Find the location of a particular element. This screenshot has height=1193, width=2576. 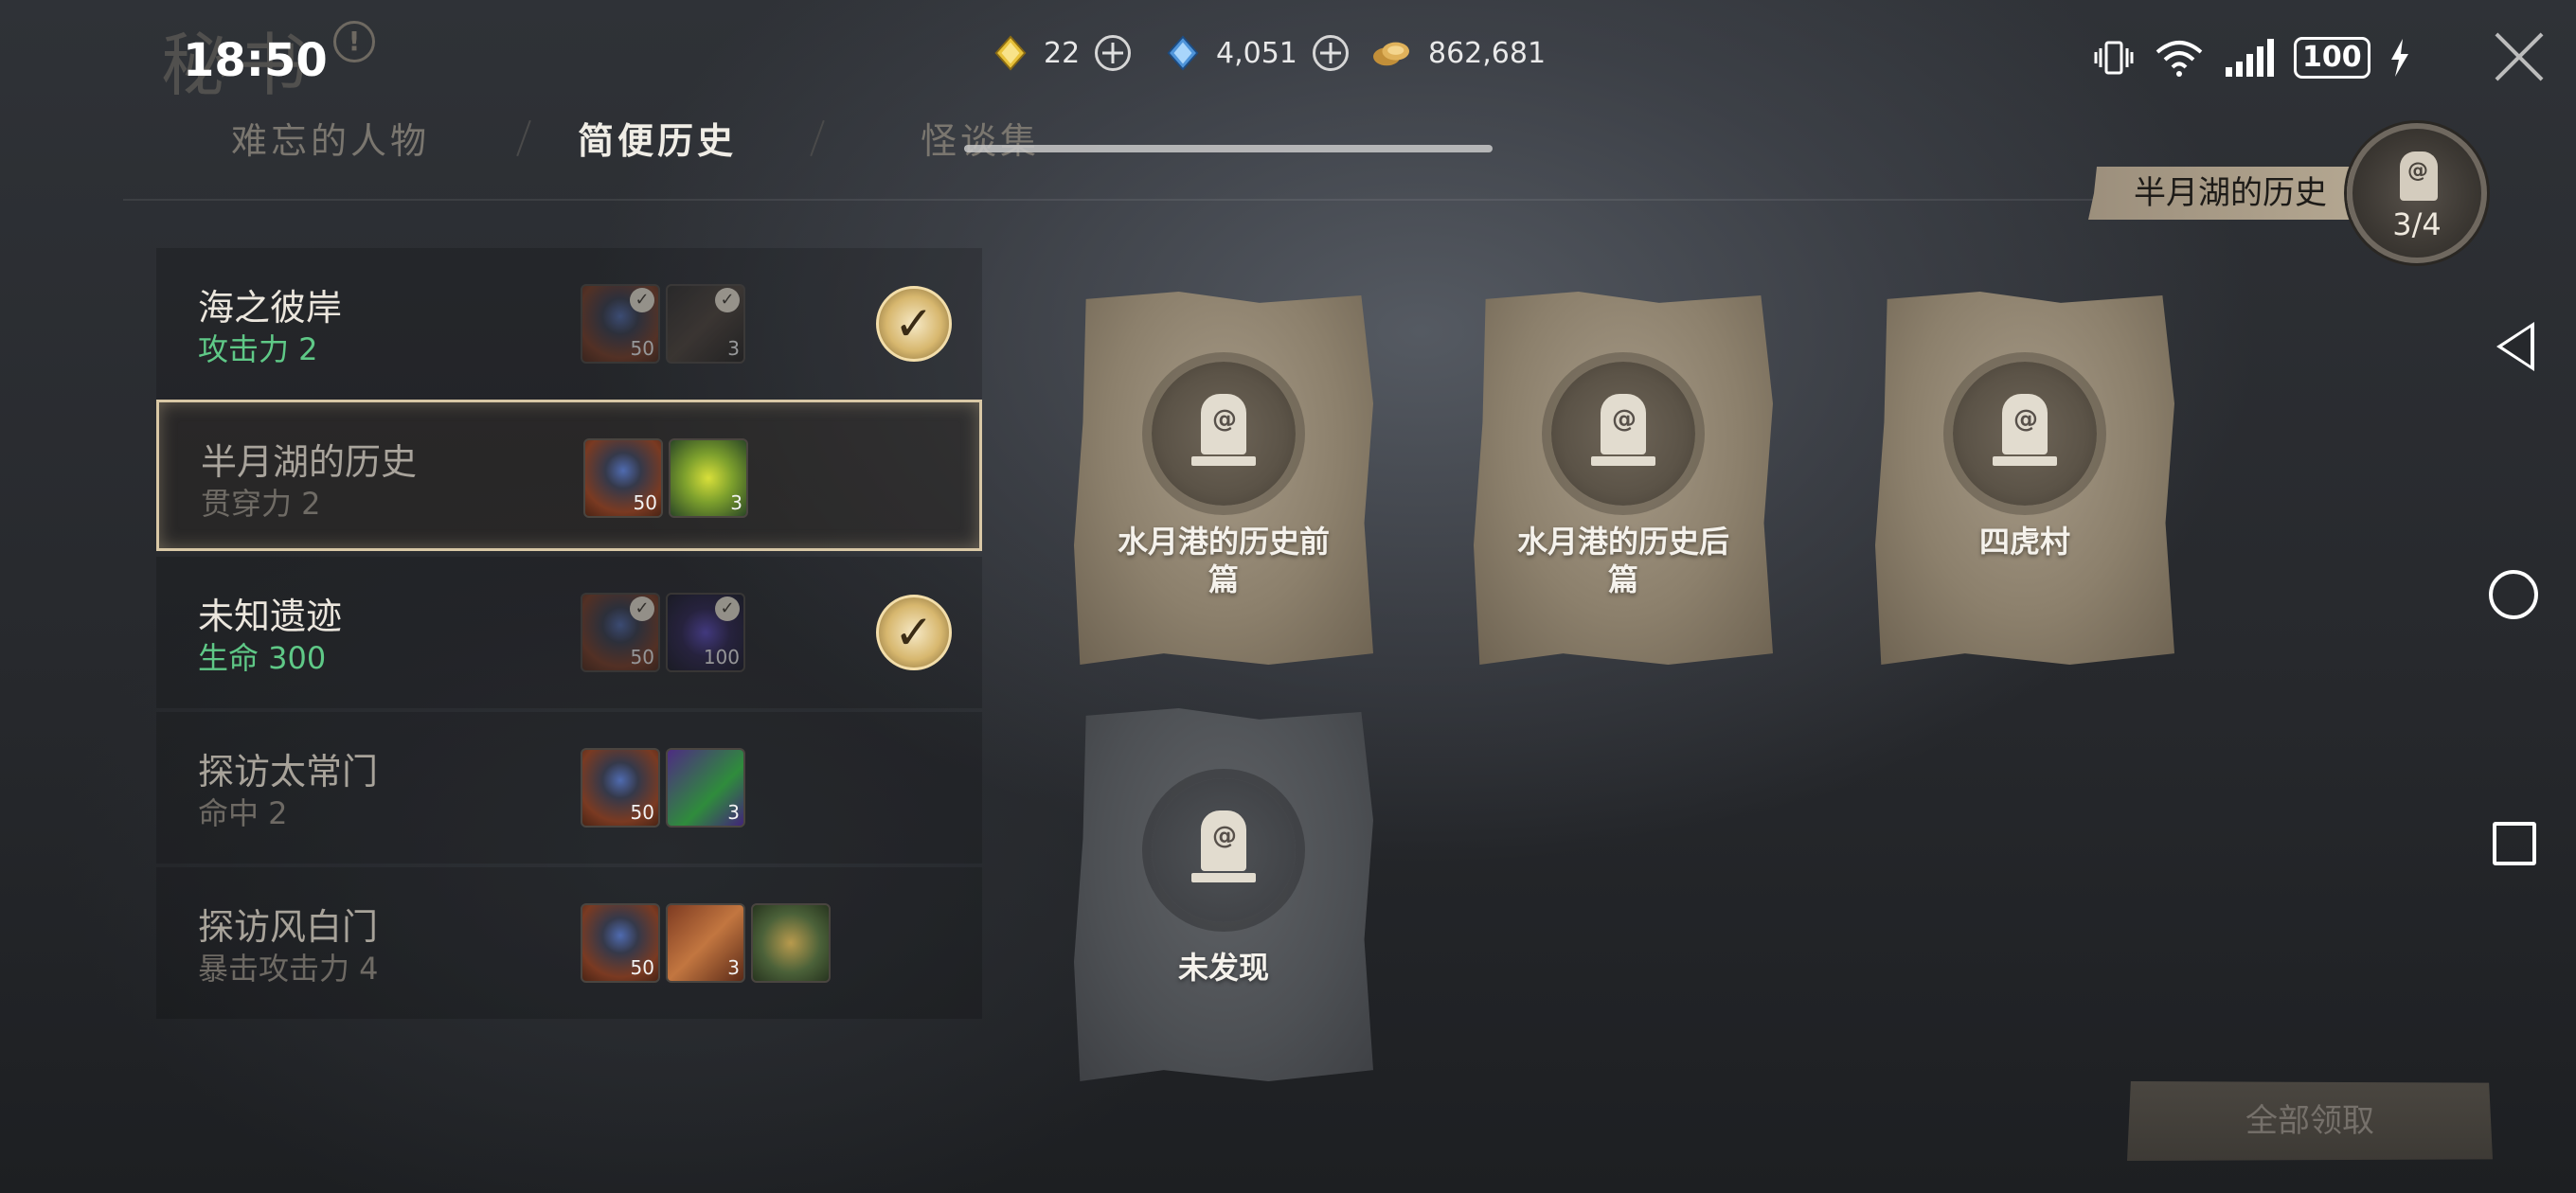

close-icon is located at coordinates (2519, 56).